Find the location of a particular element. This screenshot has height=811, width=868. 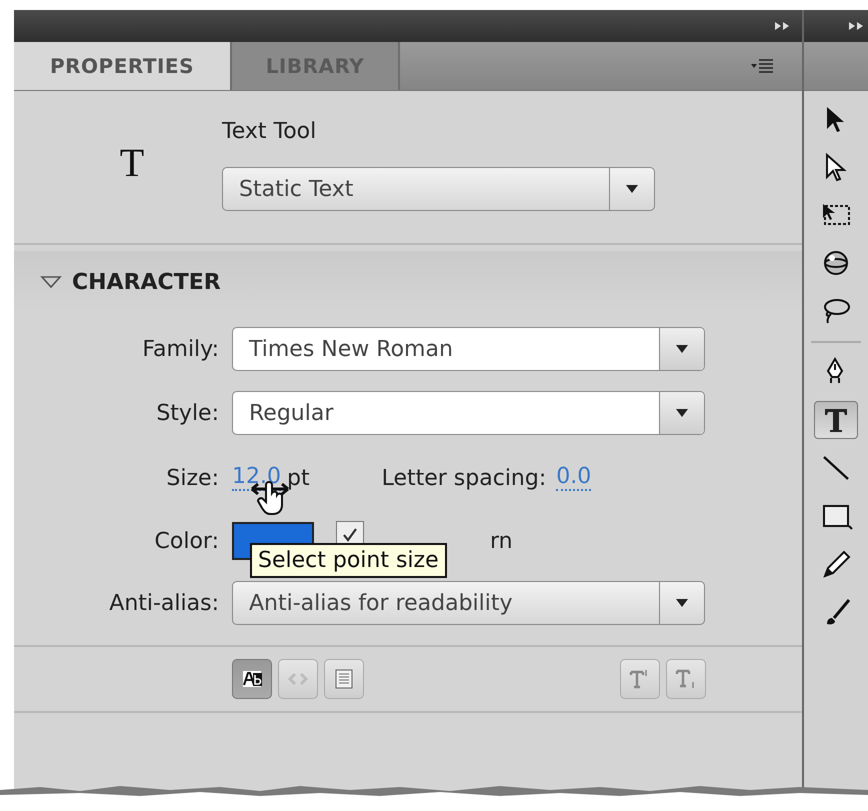

field-label: Style: is located at coordinates (187, 413).